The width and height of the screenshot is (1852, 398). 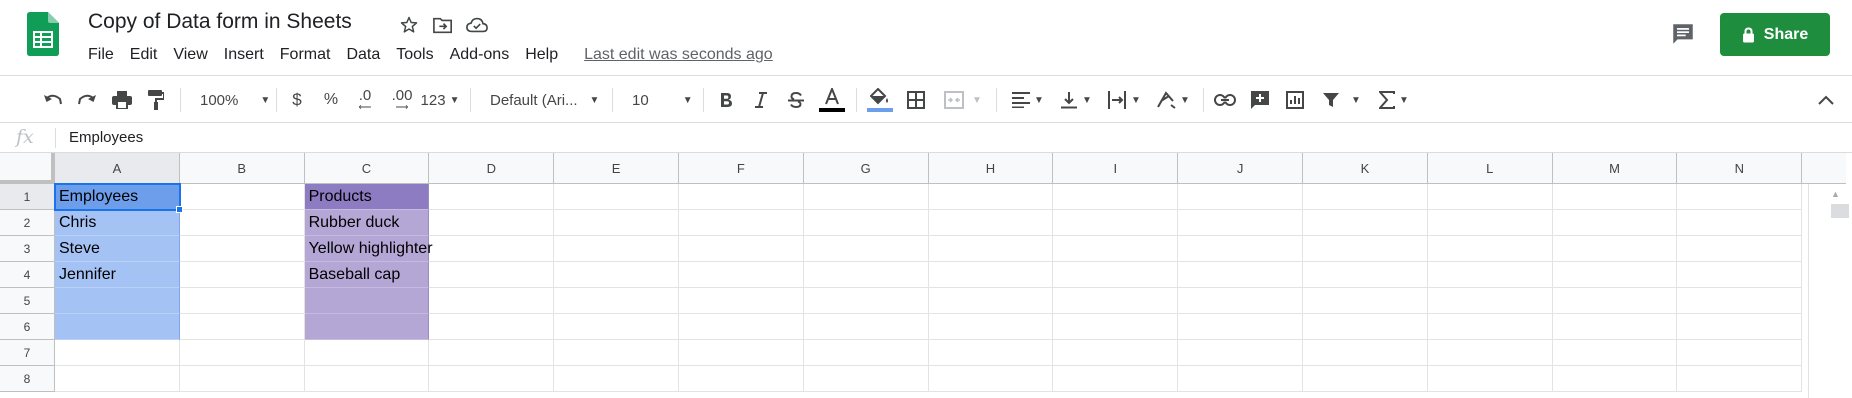 What do you see at coordinates (991, 249) in the screenshot?
I see `cell-h3` at bounding box center [991, 249].